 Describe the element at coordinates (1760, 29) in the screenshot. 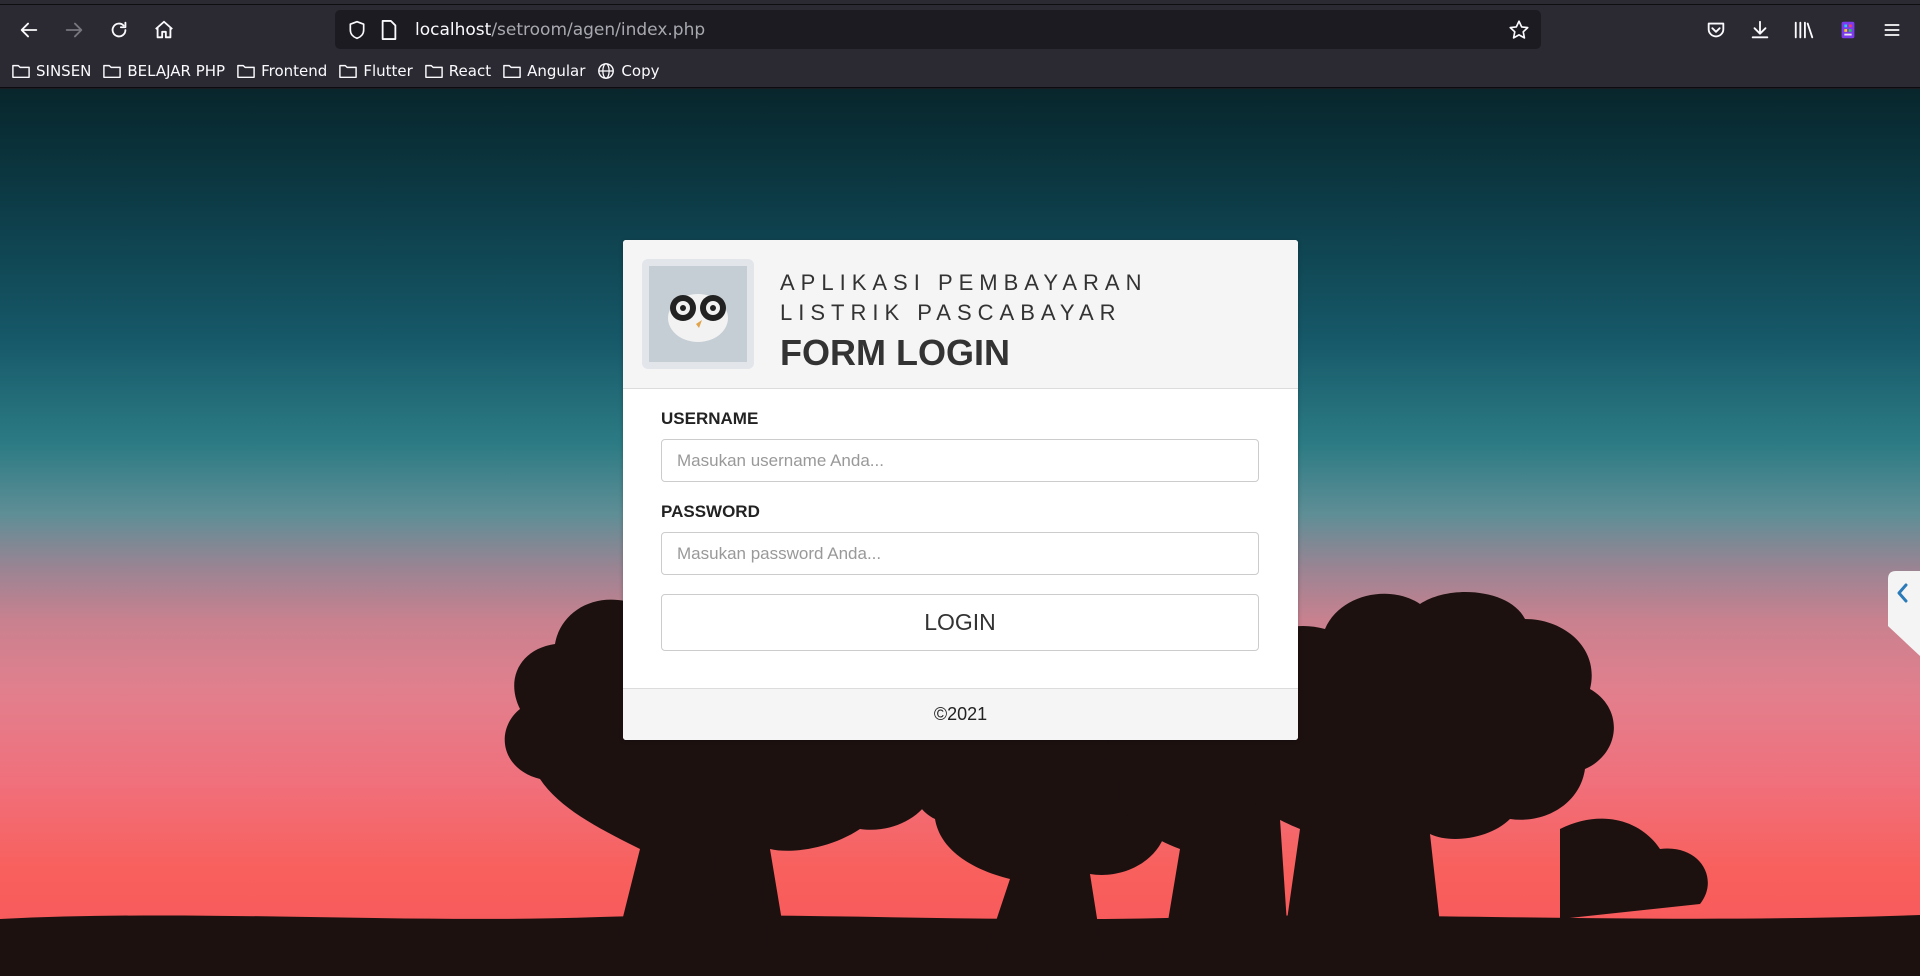

I see `downloads-icon` at that location.